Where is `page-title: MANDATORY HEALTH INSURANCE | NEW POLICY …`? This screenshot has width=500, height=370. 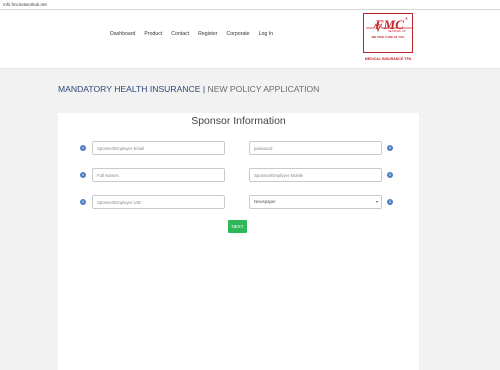 page-title: MANDATORY HEALTH INSURANCE | NEW POLICY … is located at coordinates (188, 89).